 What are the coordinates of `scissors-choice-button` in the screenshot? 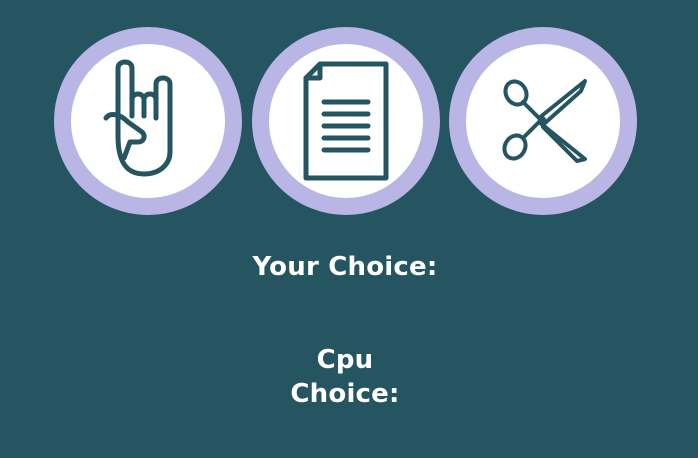 It's located at (543, 121).